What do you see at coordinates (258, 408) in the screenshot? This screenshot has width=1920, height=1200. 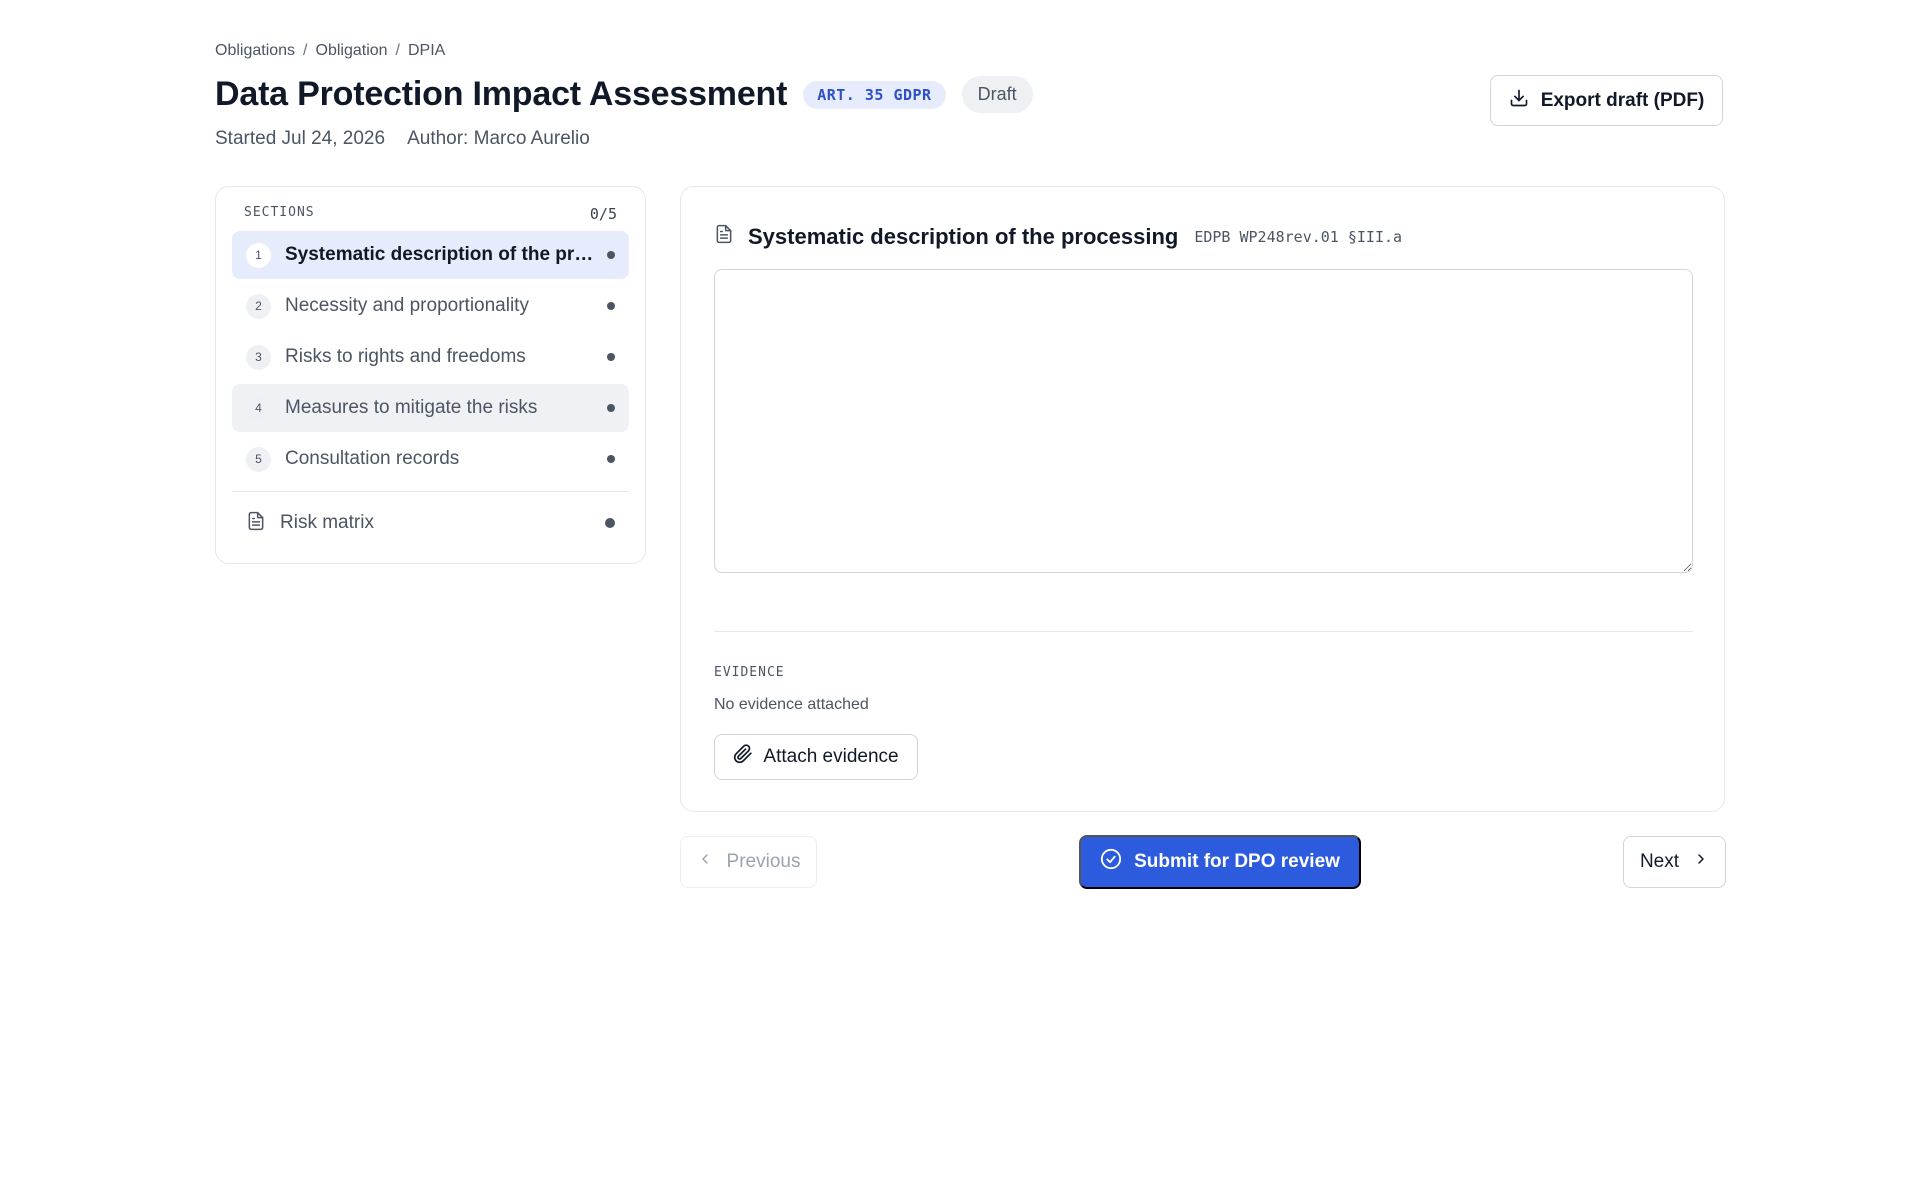 I see `section-number: 4` at bounding box center [258, 408].